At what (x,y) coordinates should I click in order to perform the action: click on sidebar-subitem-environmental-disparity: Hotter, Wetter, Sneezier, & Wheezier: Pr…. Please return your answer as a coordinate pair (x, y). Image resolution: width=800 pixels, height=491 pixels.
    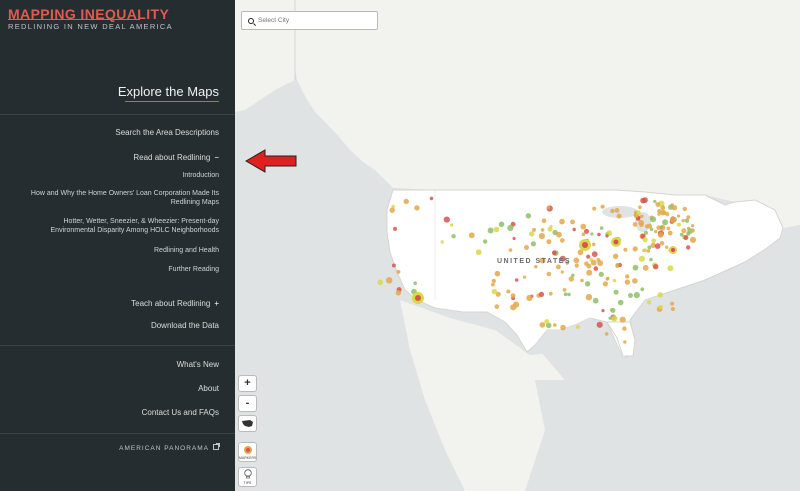
    Looking at the image, I should click on (135, 226).